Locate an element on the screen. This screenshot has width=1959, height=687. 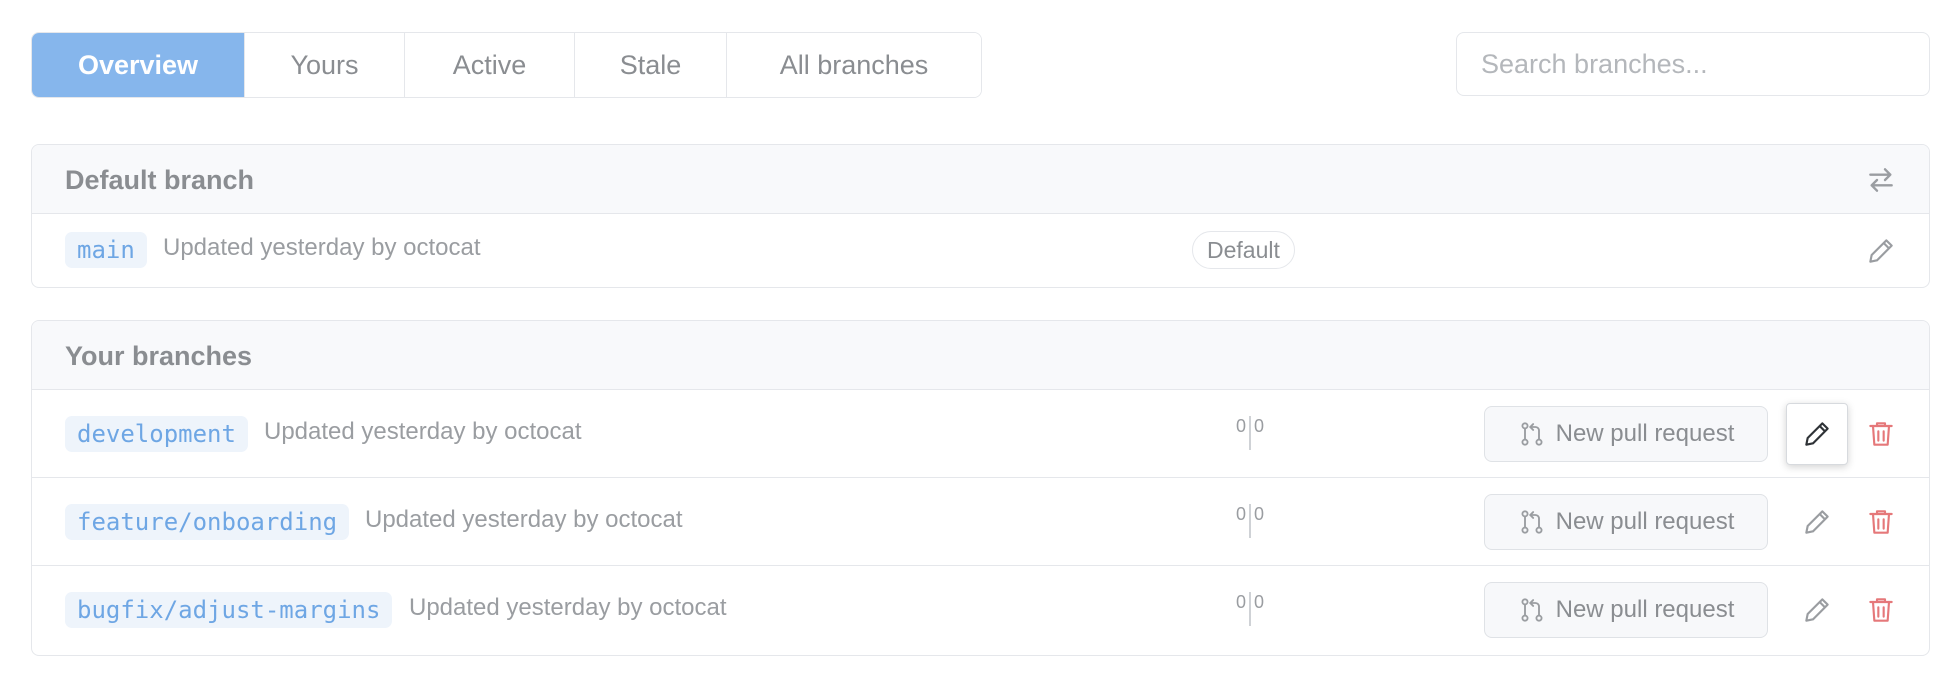
branch-name-link: bugfix/adjust-margins is located at coordinates (229, 610).